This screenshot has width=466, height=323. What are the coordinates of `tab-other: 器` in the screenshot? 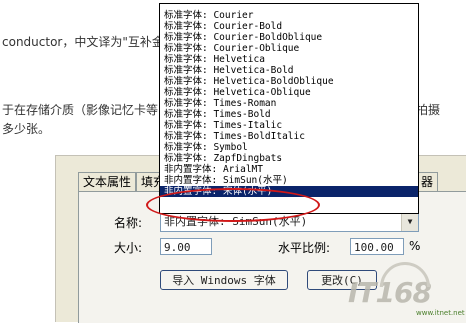 It's located at (427, 181).